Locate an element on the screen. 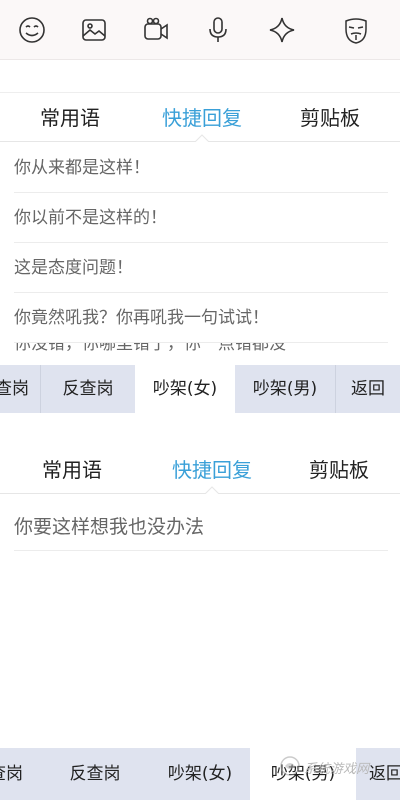  phrase-item: 这是态度问题！ is located at coordinates (201, 268).